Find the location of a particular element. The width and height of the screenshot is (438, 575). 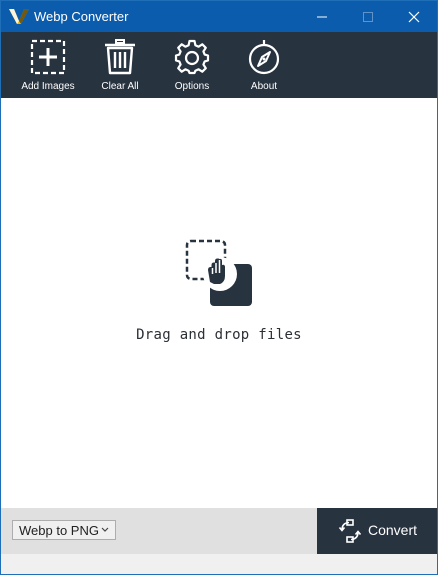

convert-icon is located at coordinates (350, 531).